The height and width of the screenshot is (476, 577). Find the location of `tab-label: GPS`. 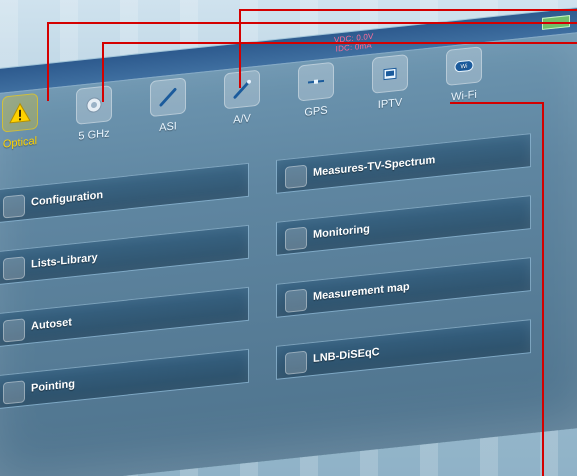

tab-label: GPS is located at coordinates (316, 111).